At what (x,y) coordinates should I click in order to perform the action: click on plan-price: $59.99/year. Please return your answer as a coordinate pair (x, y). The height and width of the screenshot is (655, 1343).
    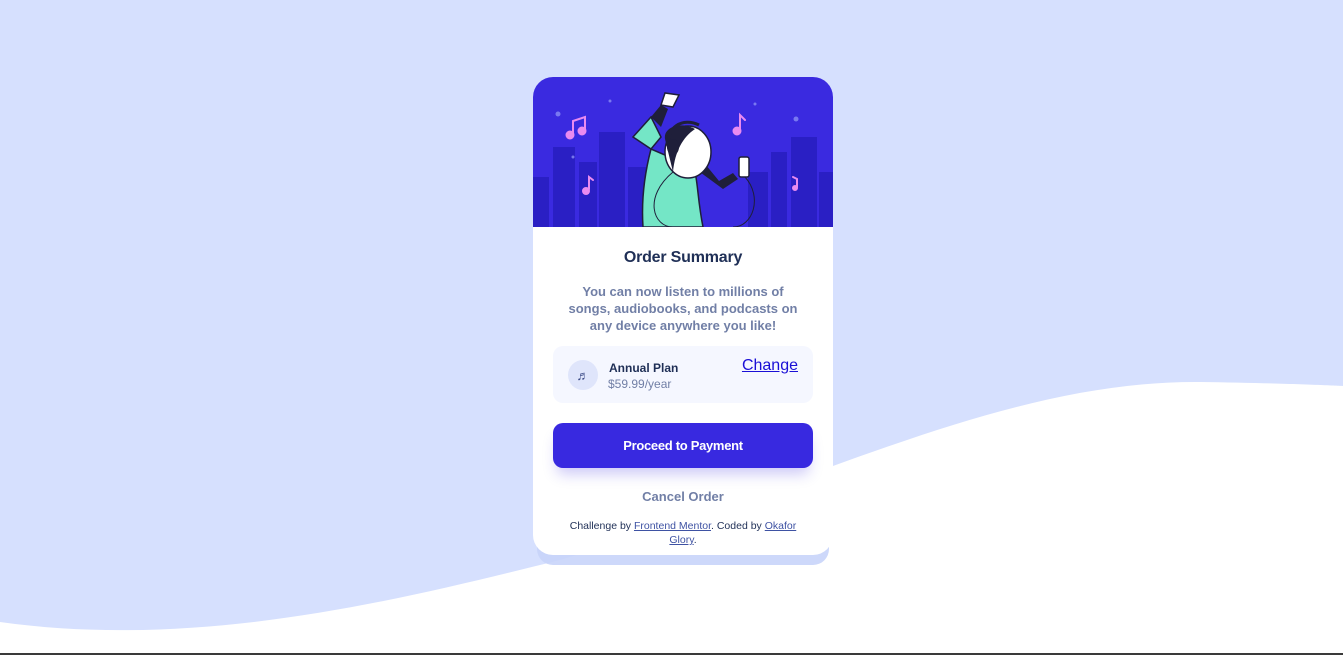
    Looking at the image, I should click on (640, 384).